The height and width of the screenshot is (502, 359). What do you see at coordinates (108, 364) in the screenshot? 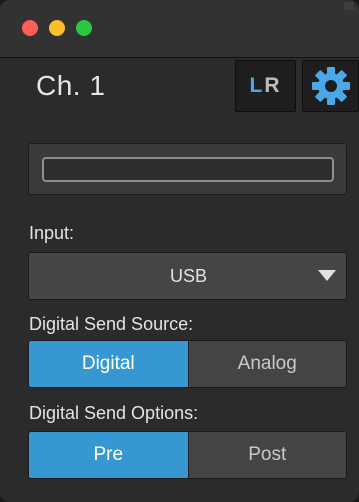
I see `digital-send-source-digital: Digital` at bounding box center [108, 364].